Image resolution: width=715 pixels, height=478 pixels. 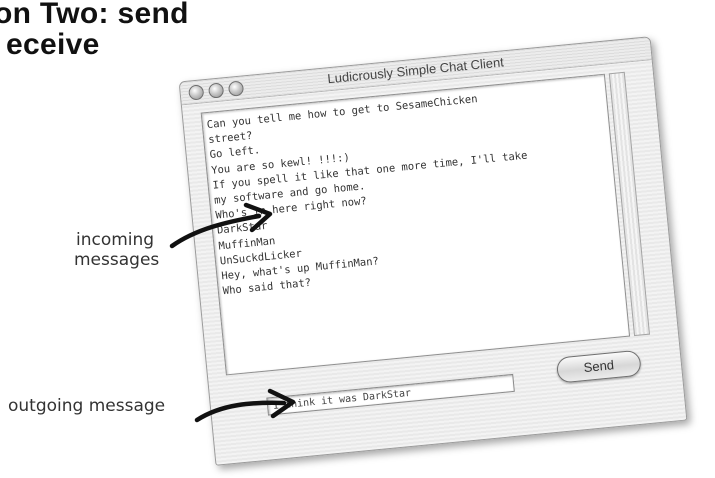 What do you see at coordinates (245, 405) in the screenshot?
I see `outgoing-arrow-icon` at bounding box center [245, 405].